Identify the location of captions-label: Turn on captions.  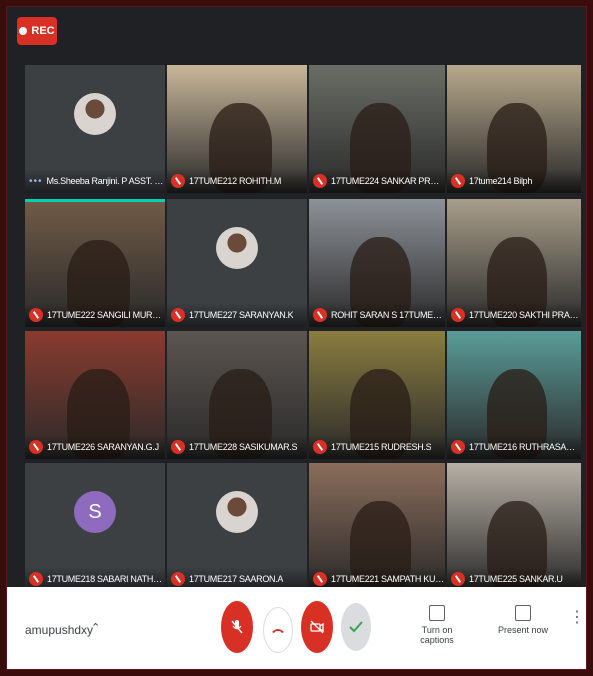
(437, 635).